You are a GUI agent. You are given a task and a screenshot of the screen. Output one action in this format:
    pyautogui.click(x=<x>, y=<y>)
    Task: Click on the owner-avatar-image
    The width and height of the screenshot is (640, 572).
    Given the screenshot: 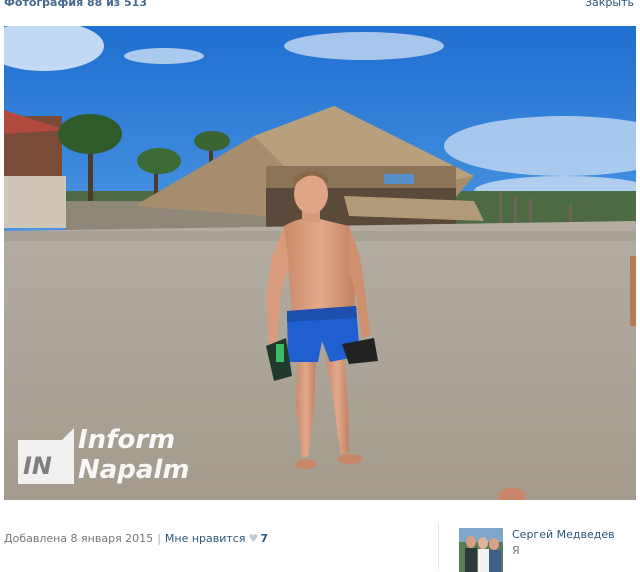 What is the action you would take?
    pyautogui.click(x=481, y=550)
    